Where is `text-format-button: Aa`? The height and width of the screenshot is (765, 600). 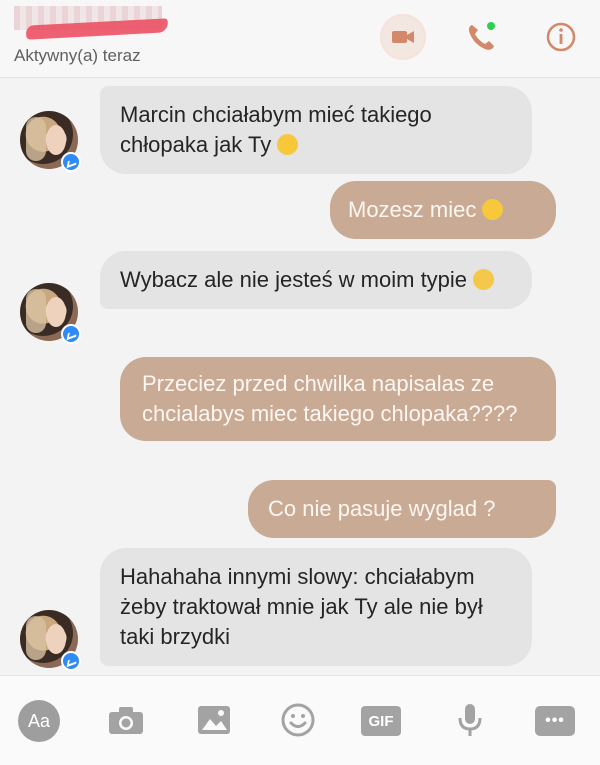 text-format-button: Aa is located at coordinates (39, 721).